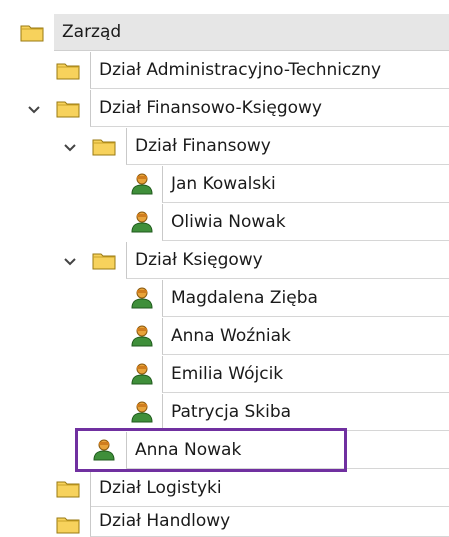  What do you see at coordinates (165, 520) in the screenshot?
I see `tree-node-label: Dział Handlowy` at bounding box center [165, 520].